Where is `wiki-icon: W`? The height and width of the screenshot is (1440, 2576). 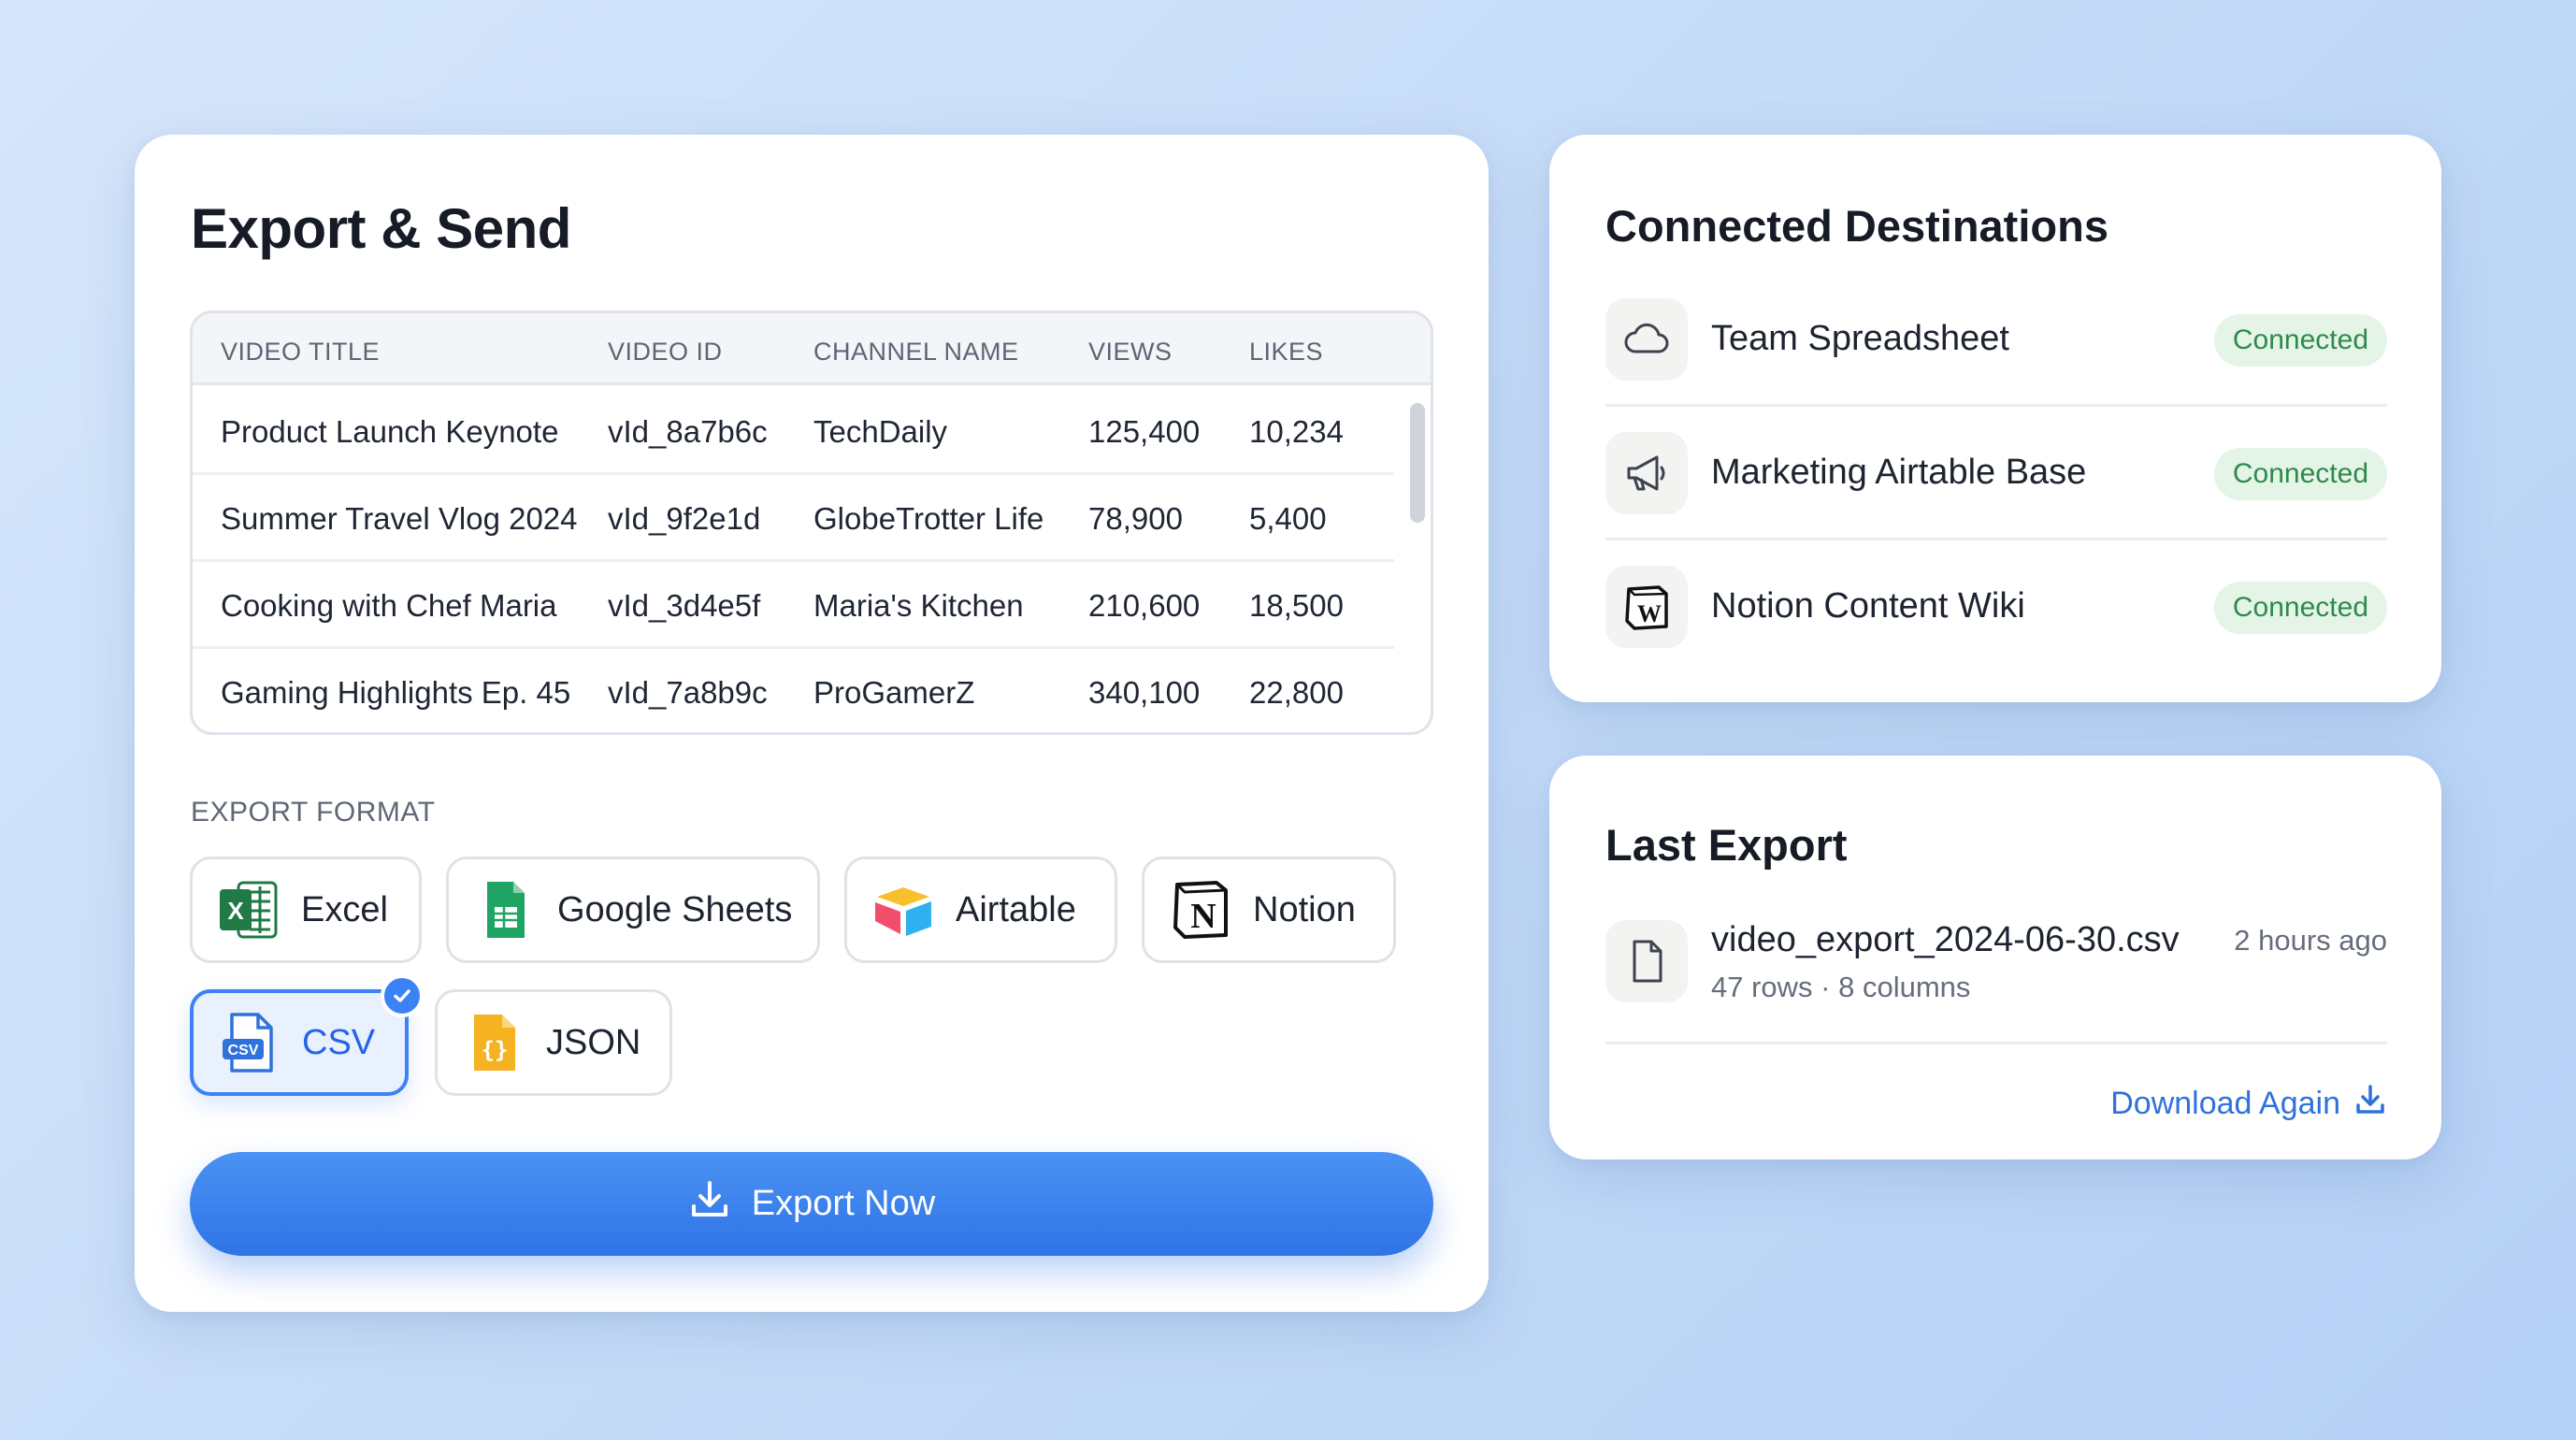 wiki-icon: W is located at coordinates (1647, 607).